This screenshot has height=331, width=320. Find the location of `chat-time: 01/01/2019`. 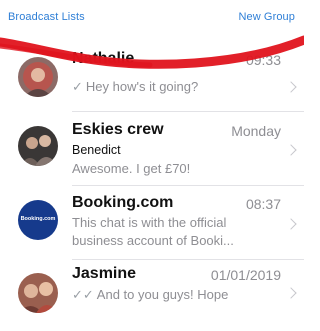

chat-time: 01/01/2019 is located at coordinates (245, 275).